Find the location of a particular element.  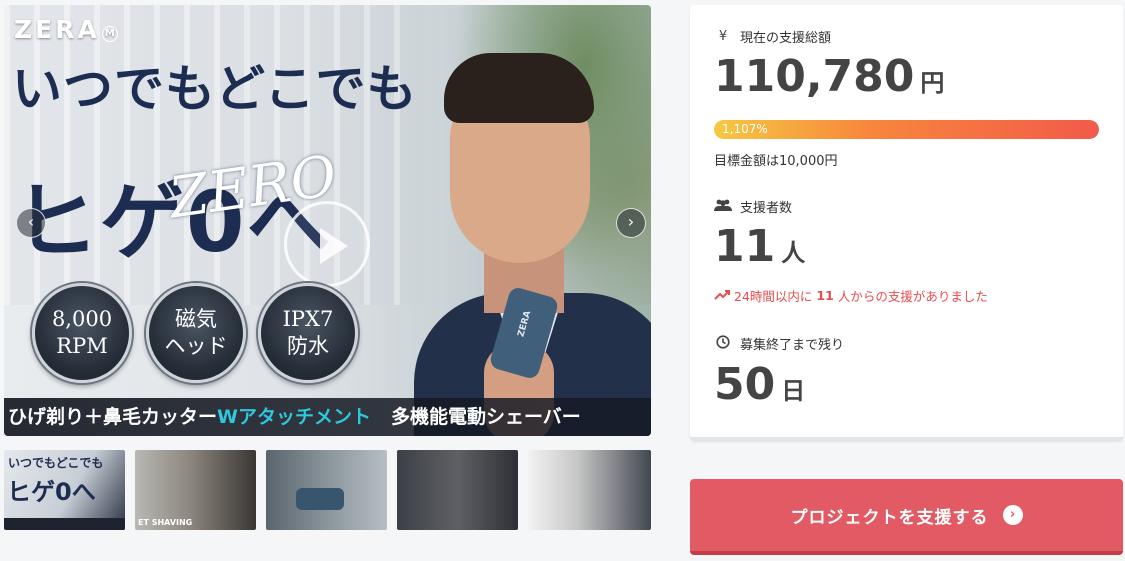

remaining-label: 募集終了まで残り is located at coordinates (779, 343).